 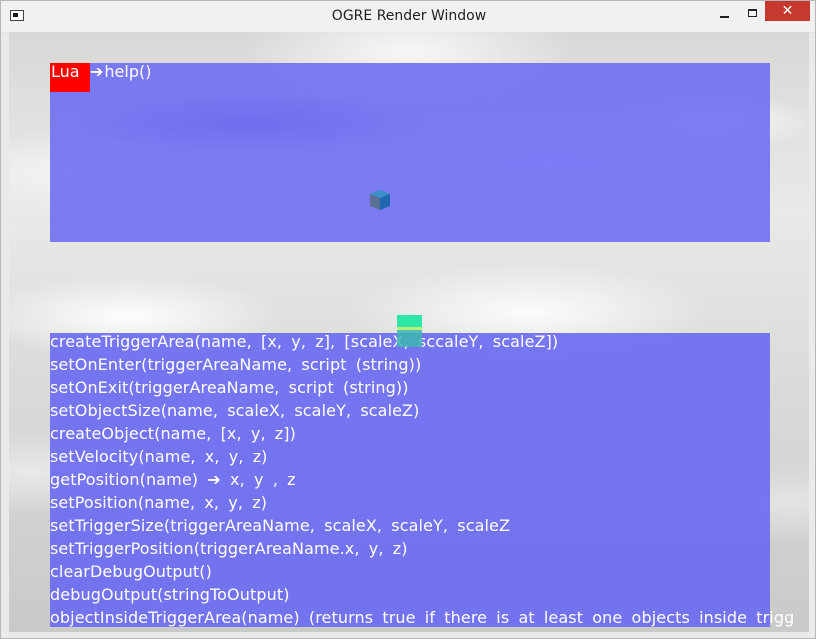 I want to click on help-line: setVelocity(name, x, y, z), so click(x=159, y=456).